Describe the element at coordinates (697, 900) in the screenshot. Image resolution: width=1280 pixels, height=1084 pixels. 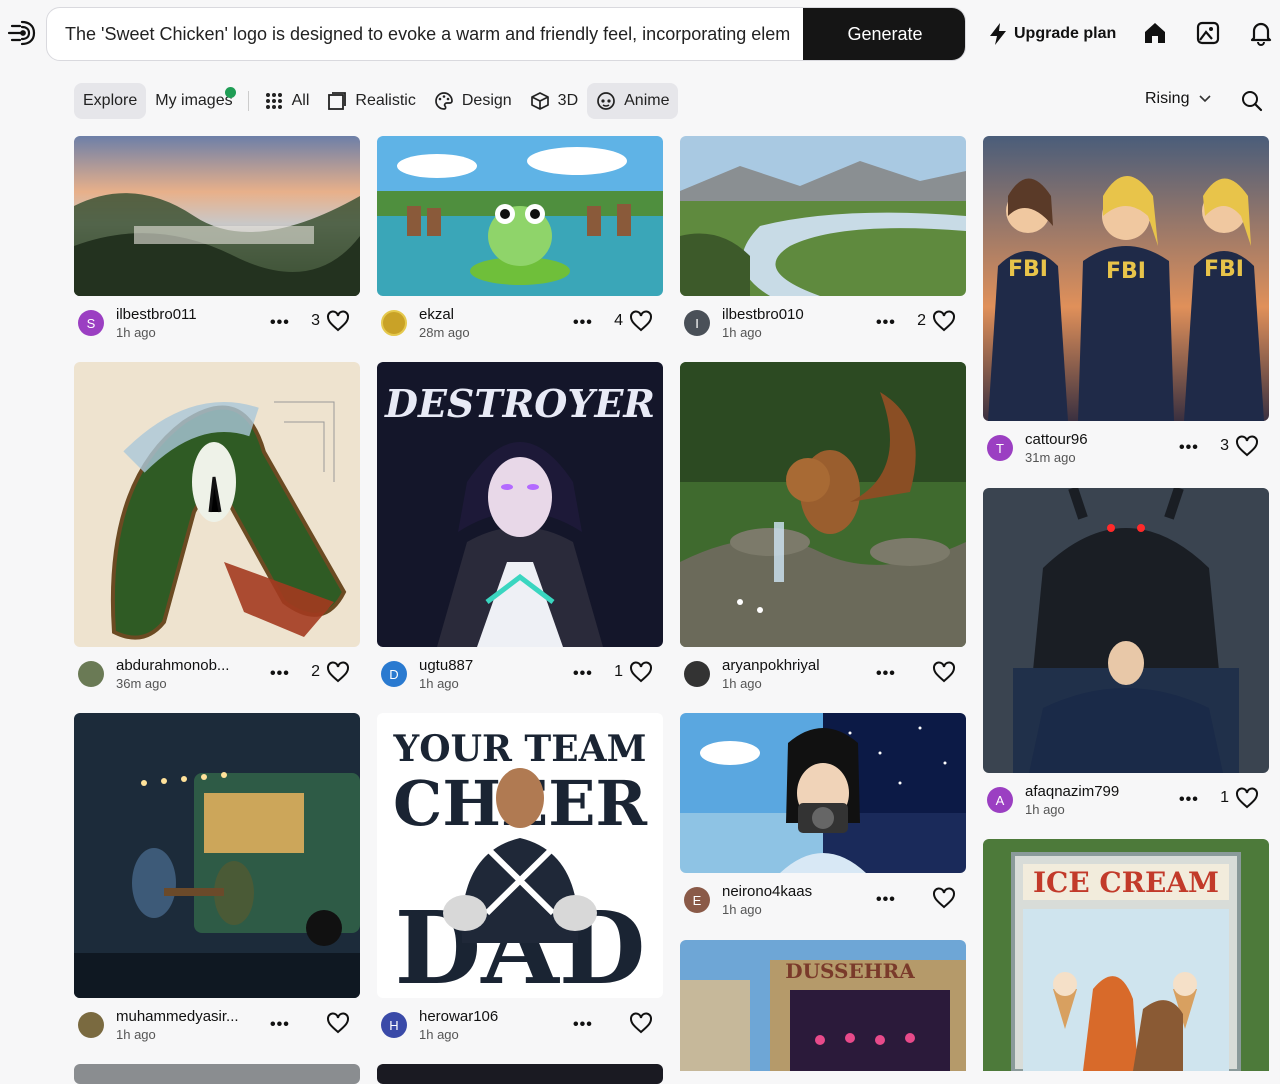
I see `avatar: E` at that location.